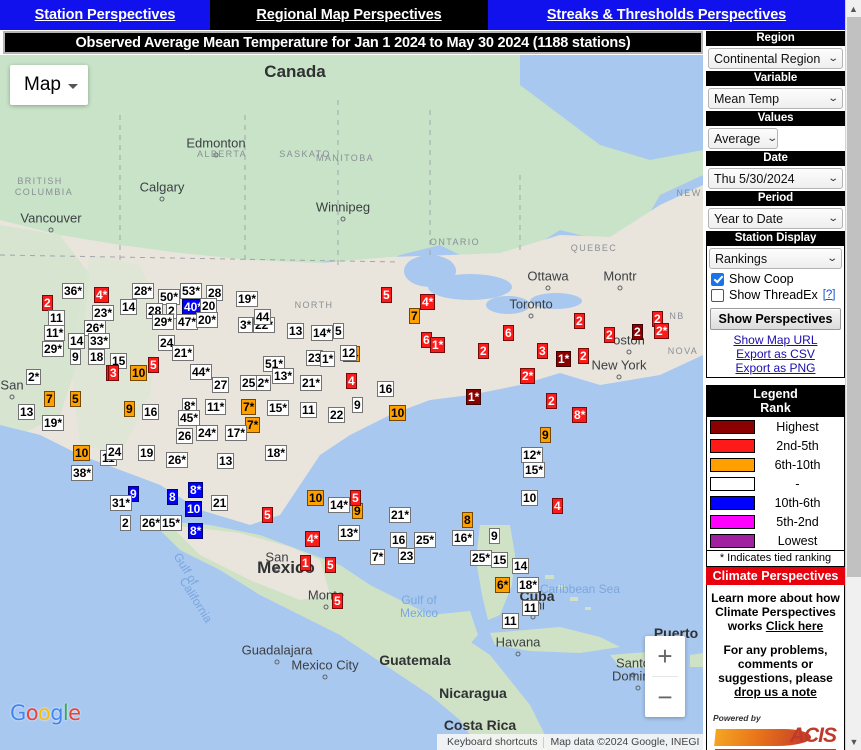 The image size is (861, 750). What do you see at coordinates (853, 375) in the screenshot?
I see `page-scrollbar: ▲ ▼` at bounding box center [853, 375].